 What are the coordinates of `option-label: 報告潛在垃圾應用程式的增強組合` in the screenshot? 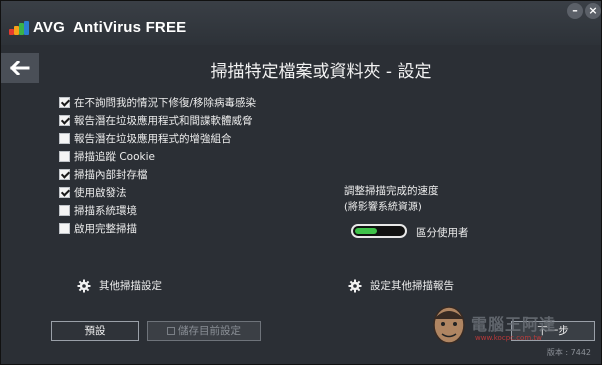 It's located at (153, 138).